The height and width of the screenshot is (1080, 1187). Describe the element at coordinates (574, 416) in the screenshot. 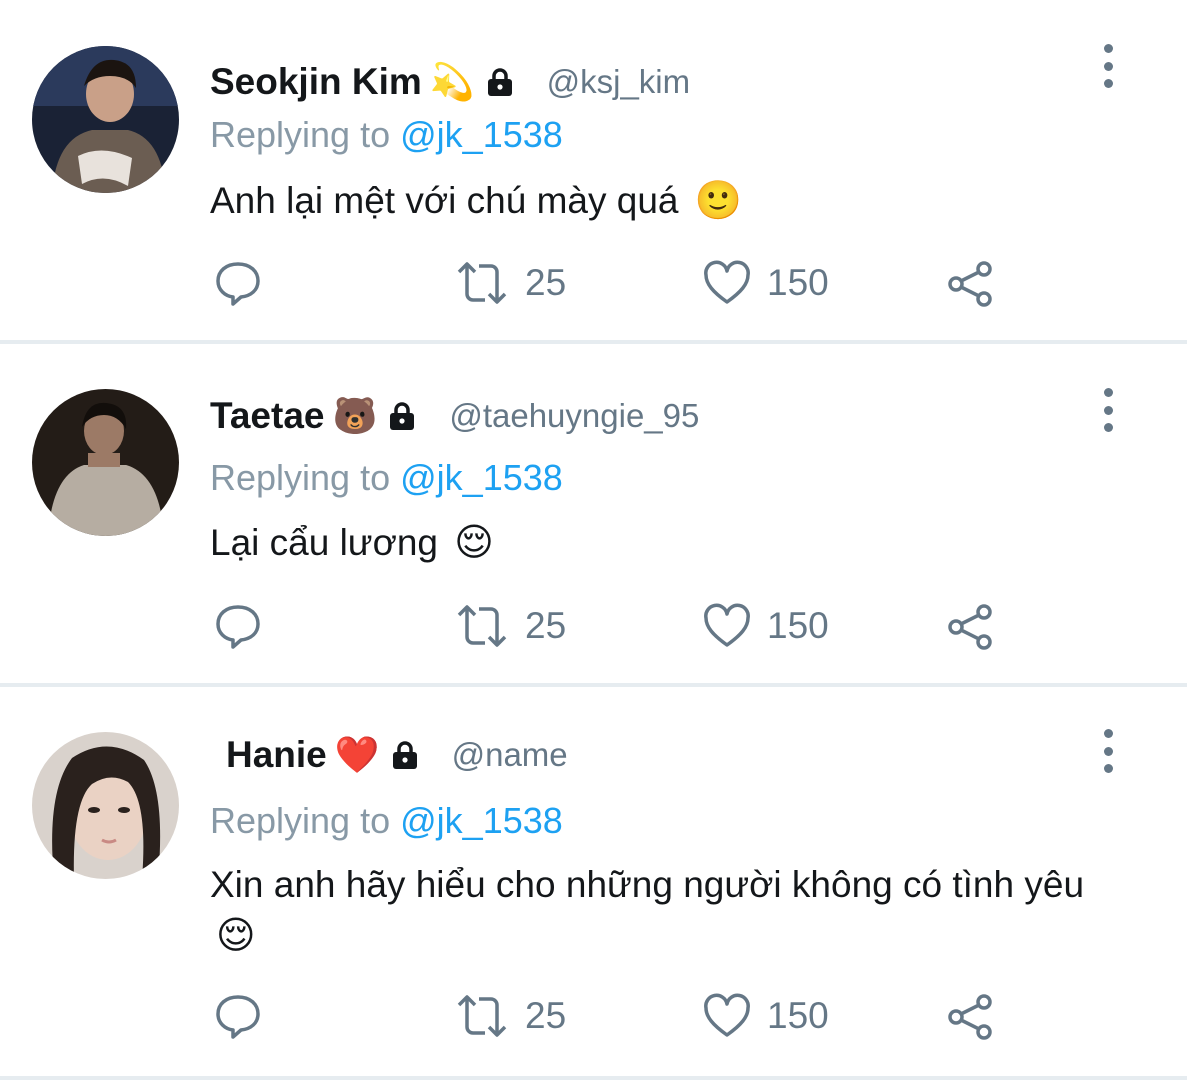

I see `user-handle: @taehuyngie_95` at that location.